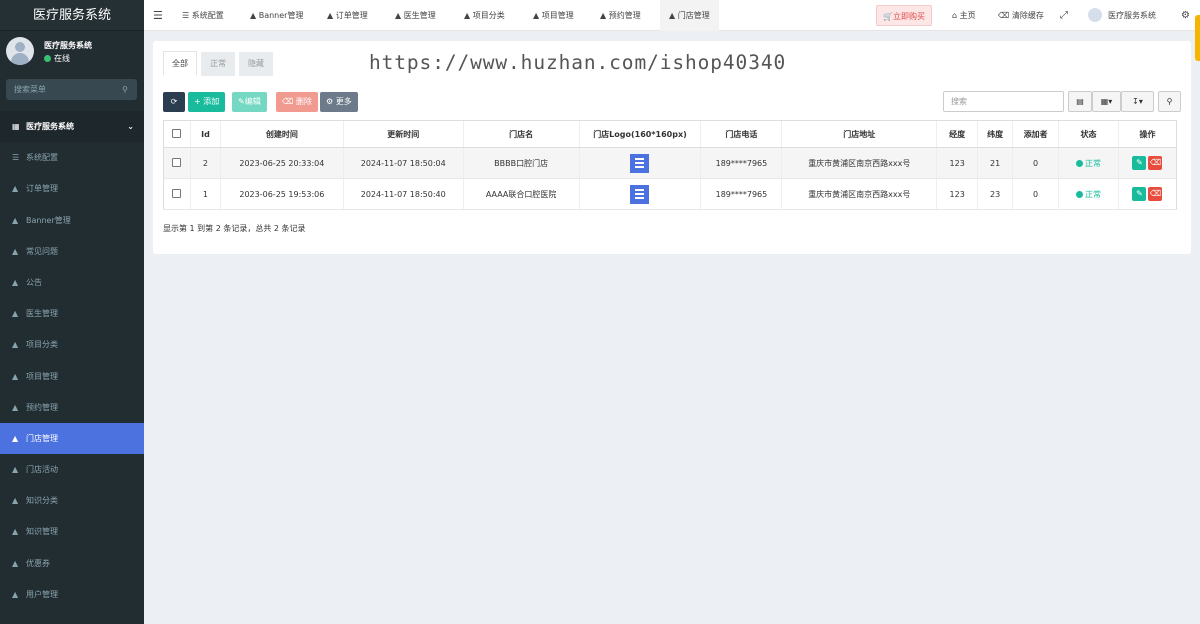 This screenshot has width=1200, height=624. Describe the element at coordinates (72, 500) in the screenshot. I see `sidebar-item-knowledge-category: ▲ 知识分类` at that location.